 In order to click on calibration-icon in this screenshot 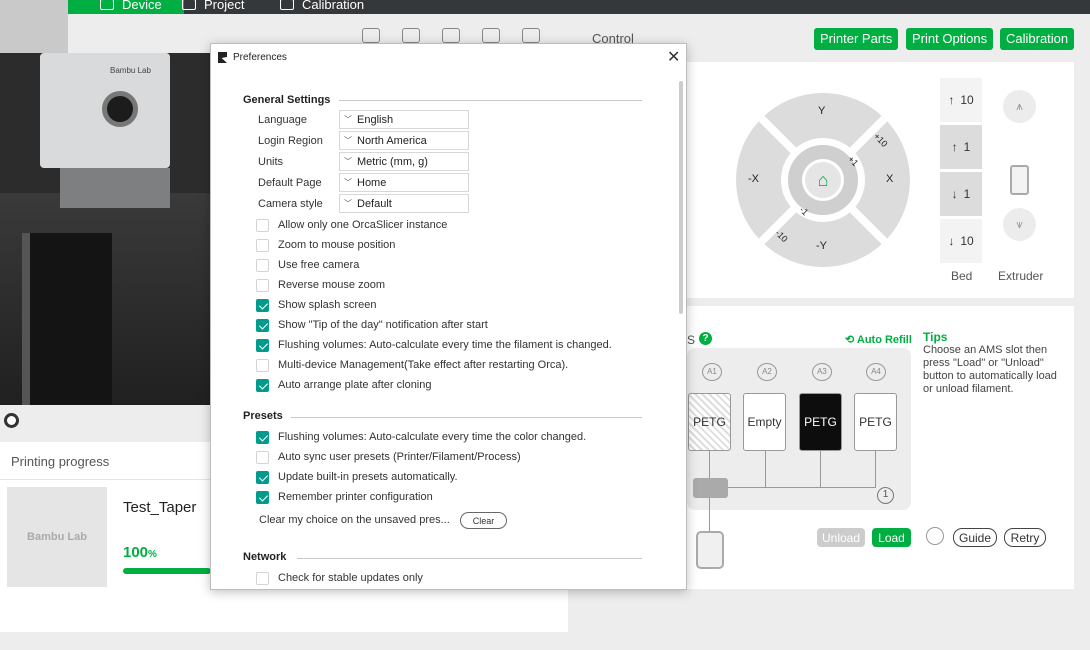, I will do `click(287, 5)`.